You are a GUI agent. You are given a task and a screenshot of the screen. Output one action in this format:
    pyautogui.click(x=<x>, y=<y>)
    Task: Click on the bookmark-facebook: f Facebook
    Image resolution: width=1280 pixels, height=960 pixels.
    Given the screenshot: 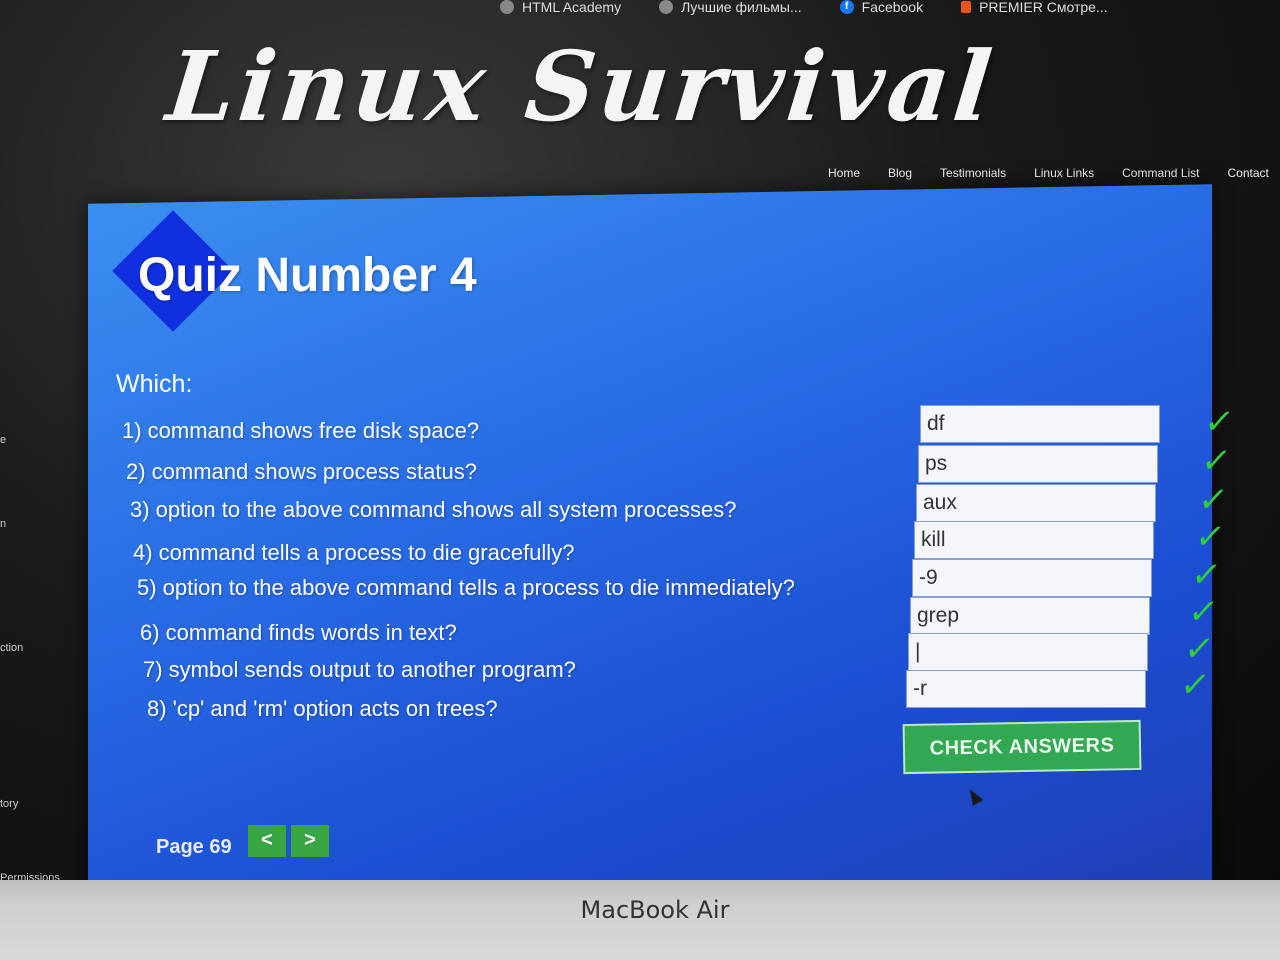 What is the action you would take?
    pyautogui.click(x=881, y=9)
    